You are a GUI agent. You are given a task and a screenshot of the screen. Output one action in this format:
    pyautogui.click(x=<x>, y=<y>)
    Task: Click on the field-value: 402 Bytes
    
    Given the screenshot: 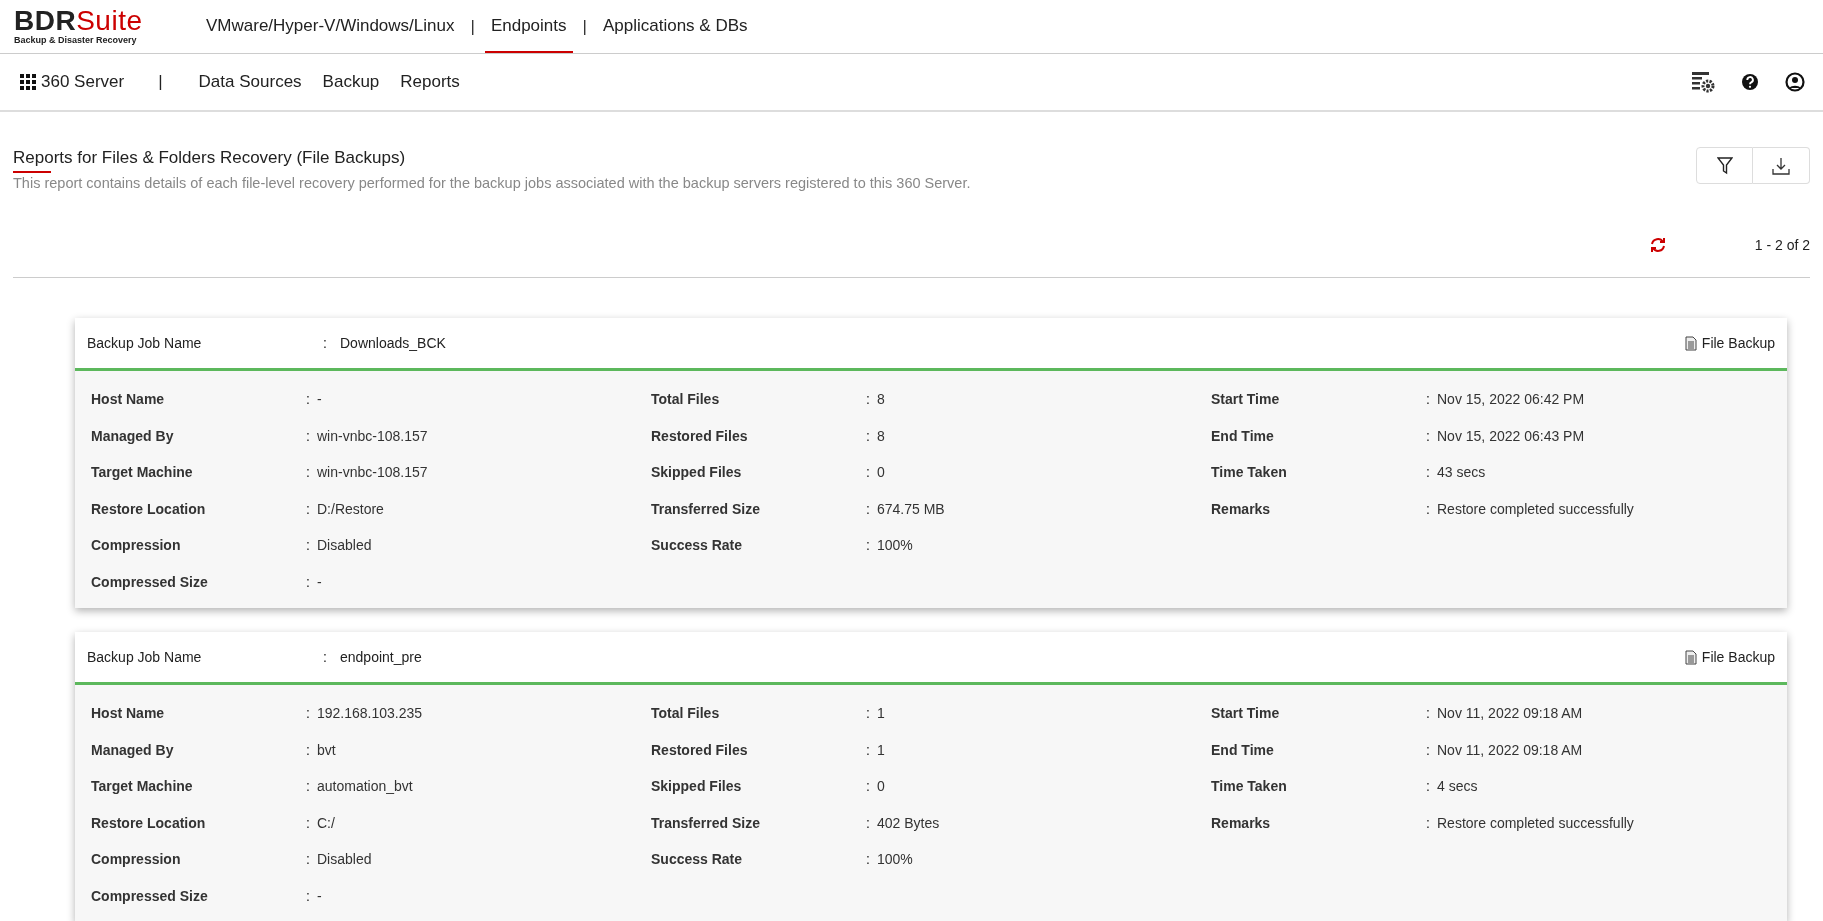 What is the action you would take?
    pyautogui.click(x=908, y=822)
    